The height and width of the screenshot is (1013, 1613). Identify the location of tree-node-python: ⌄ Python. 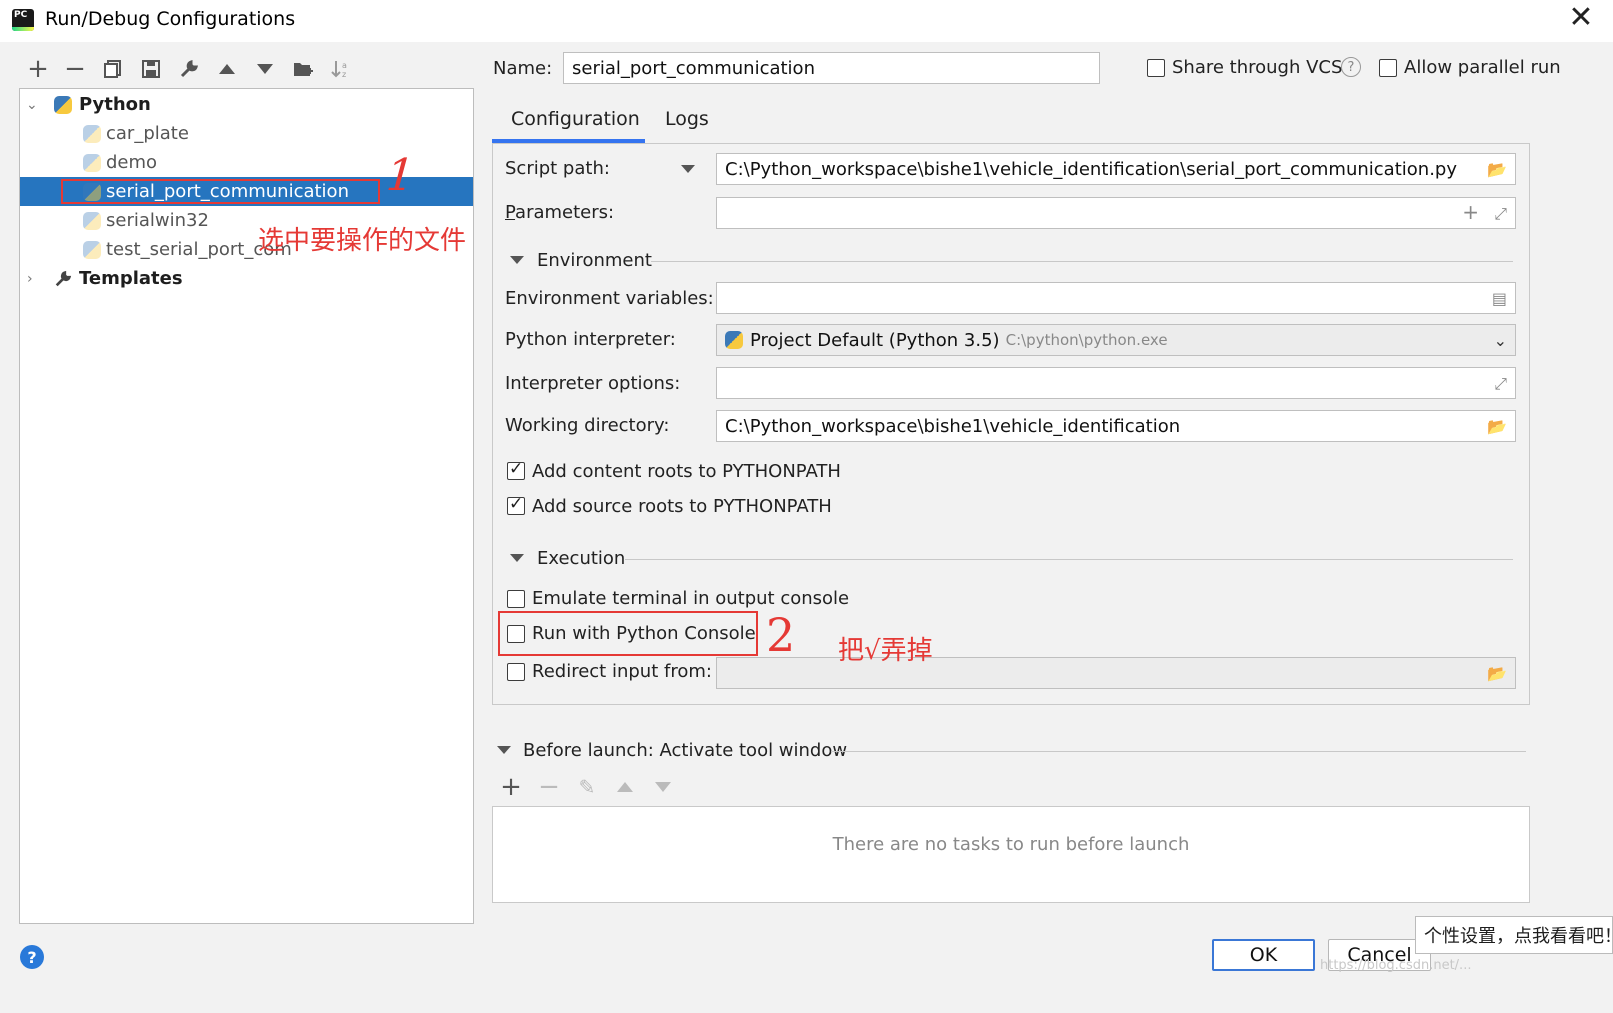
(246, 104).